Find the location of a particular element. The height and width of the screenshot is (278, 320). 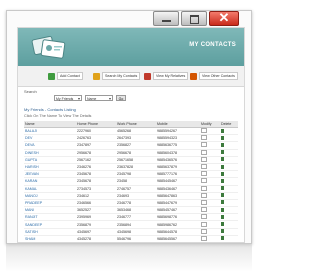

table-row: MANOJ 234612 234693 9885647863 is located at coordinates (131, 196).